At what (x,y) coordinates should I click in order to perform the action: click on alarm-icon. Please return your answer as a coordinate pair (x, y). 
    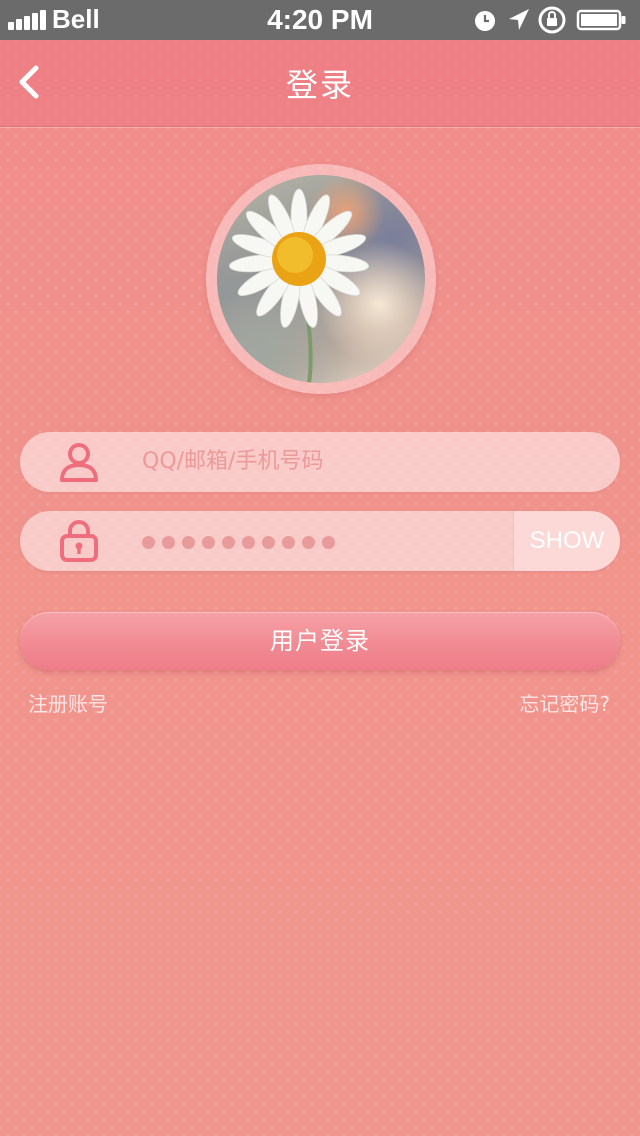
    Looking at the image, I should click on (485, 21).